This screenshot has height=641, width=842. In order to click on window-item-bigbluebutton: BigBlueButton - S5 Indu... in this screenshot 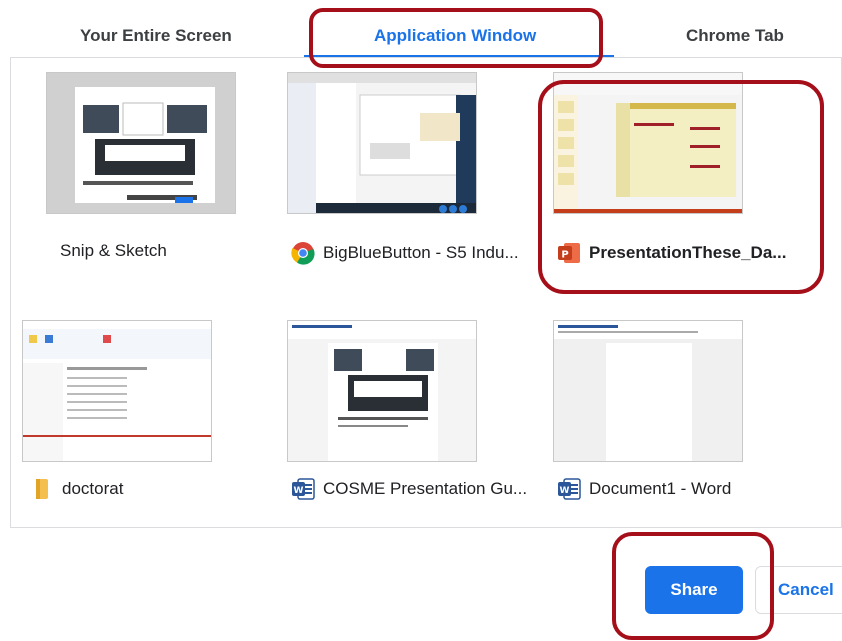, I will do `click(405, 253)`.